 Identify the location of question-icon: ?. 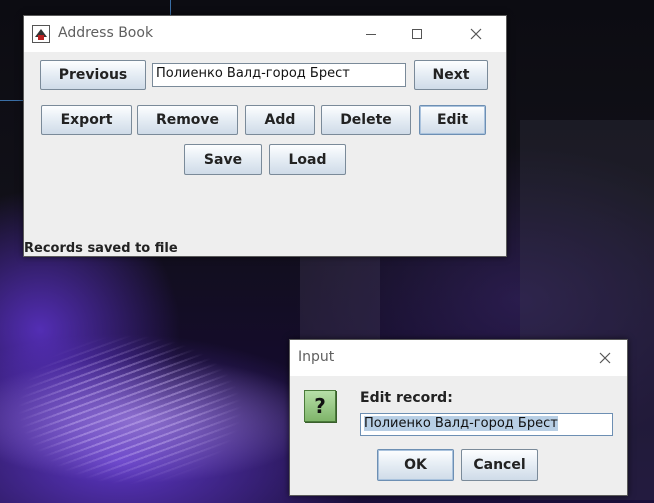
(320, 406).